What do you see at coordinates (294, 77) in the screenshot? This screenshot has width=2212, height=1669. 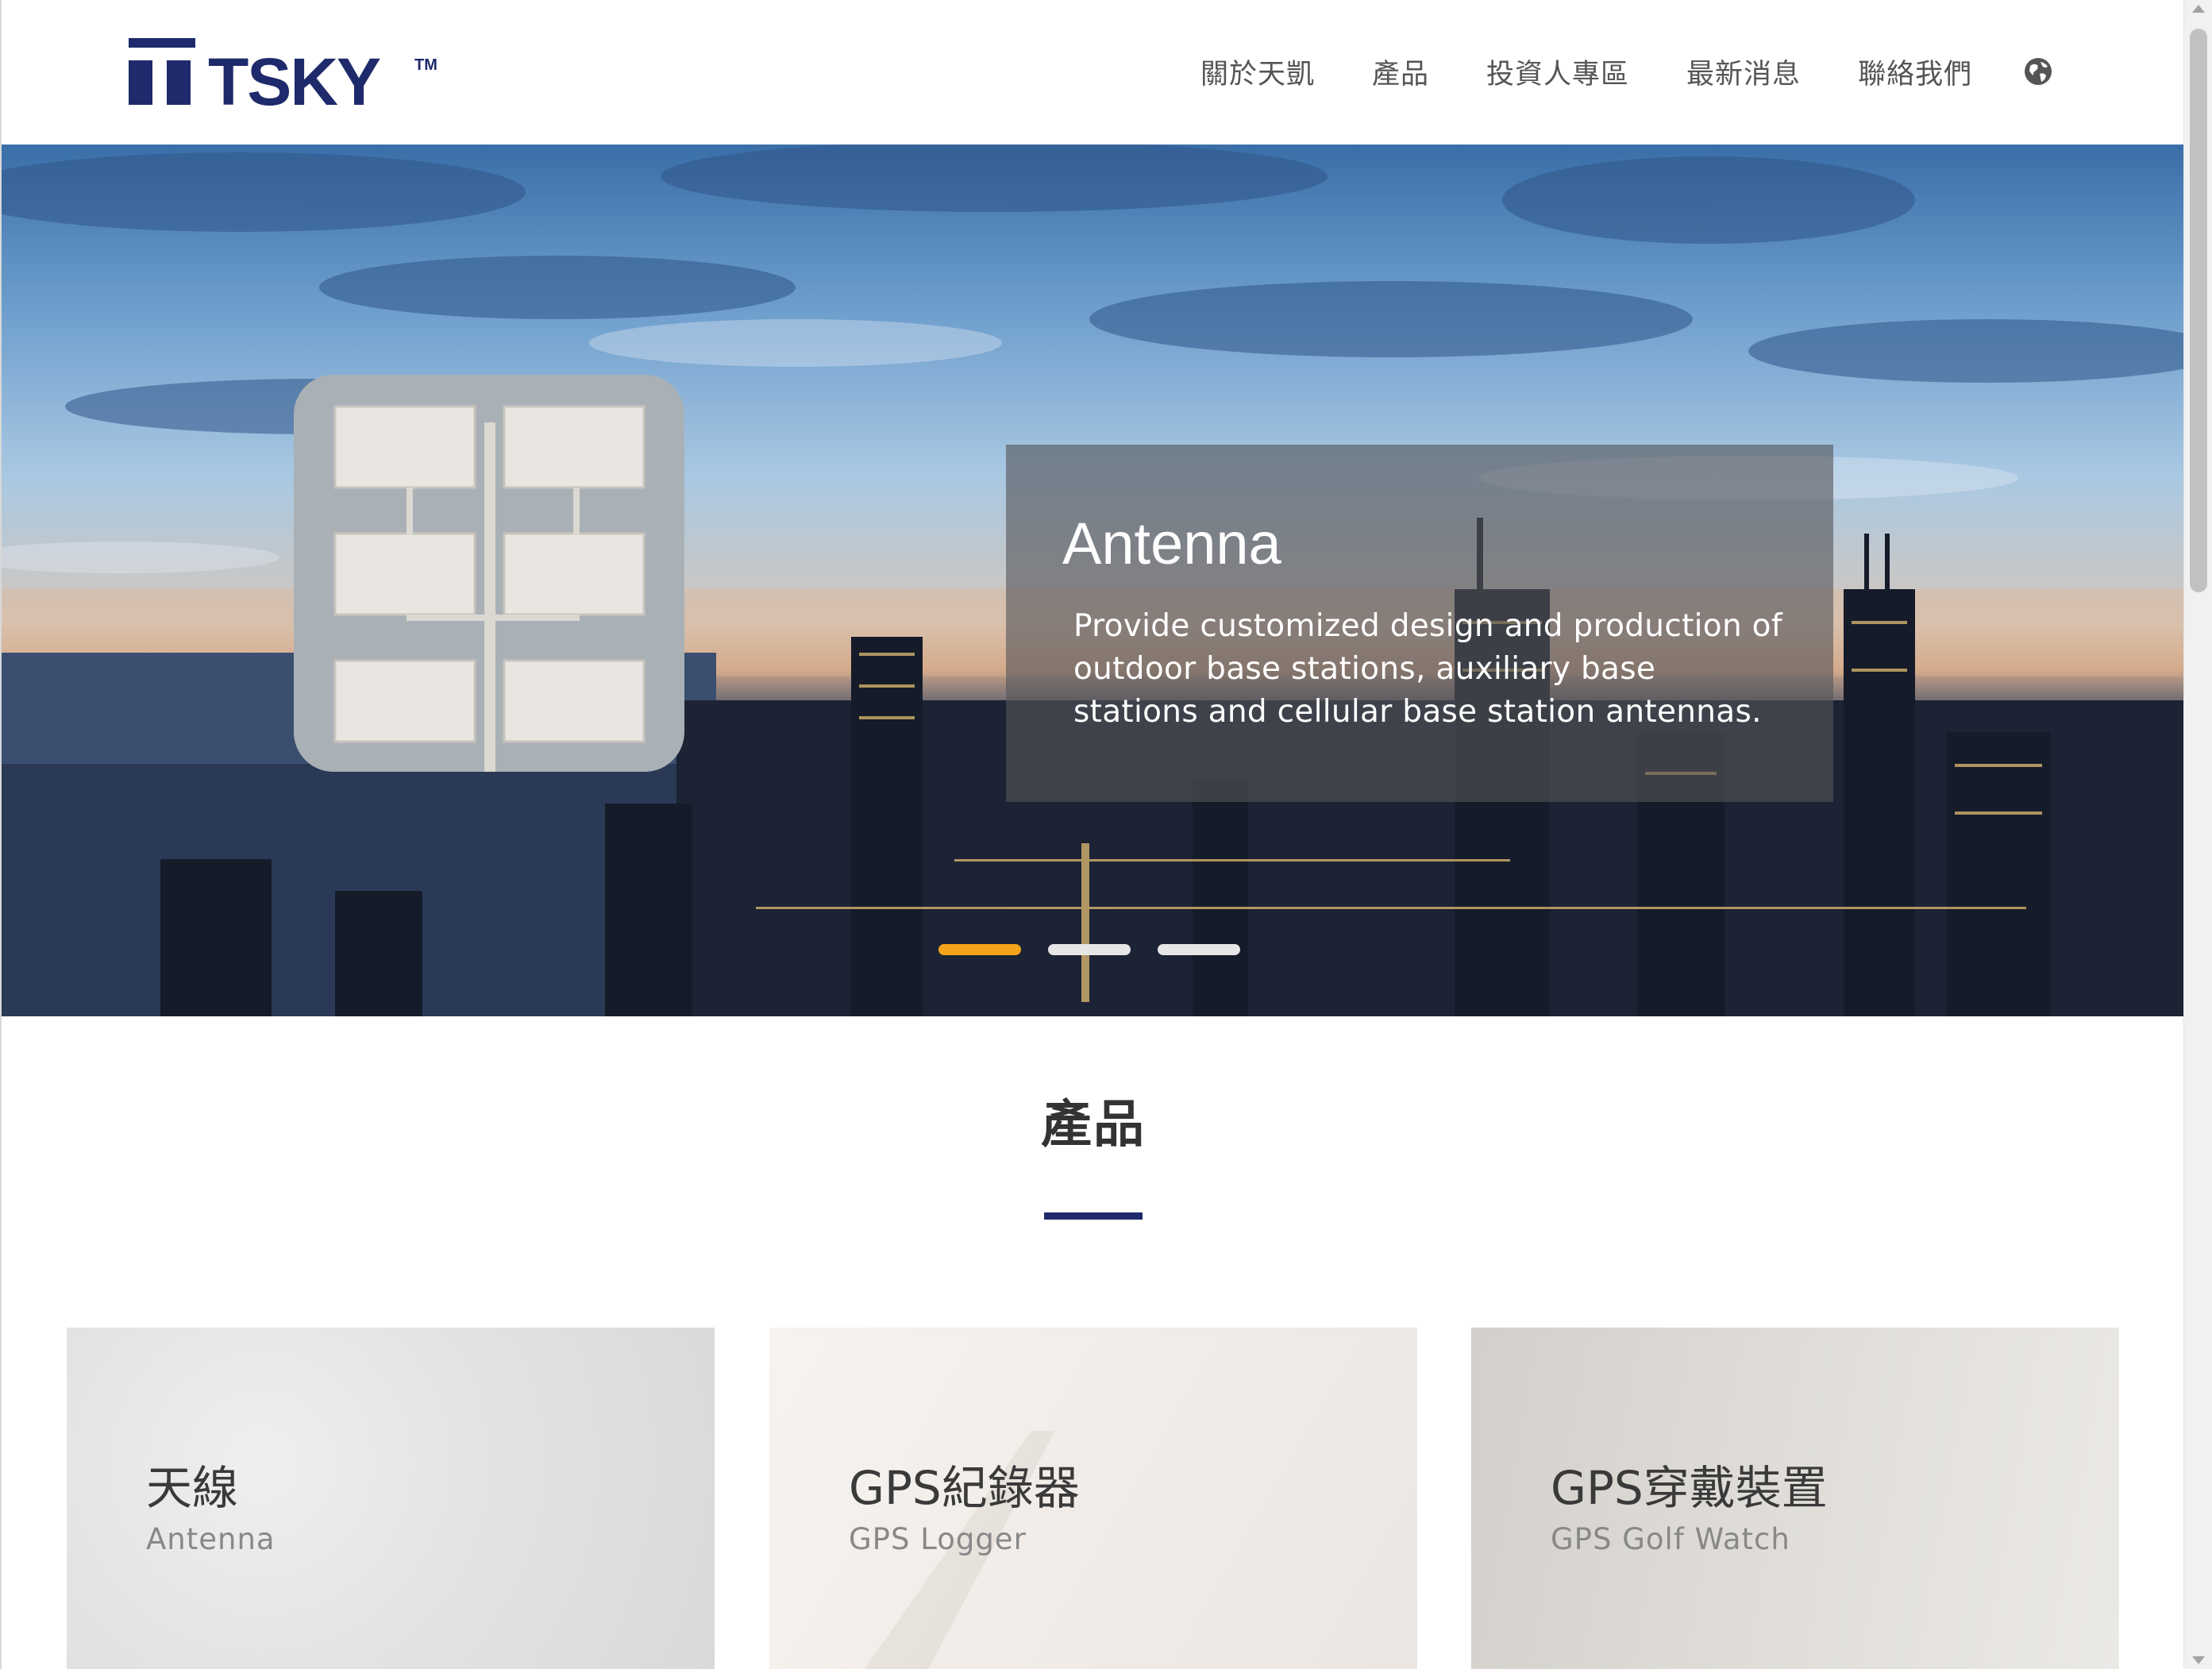 I see `logo-wordmark: TSKY` at bounding box center [294, 77].